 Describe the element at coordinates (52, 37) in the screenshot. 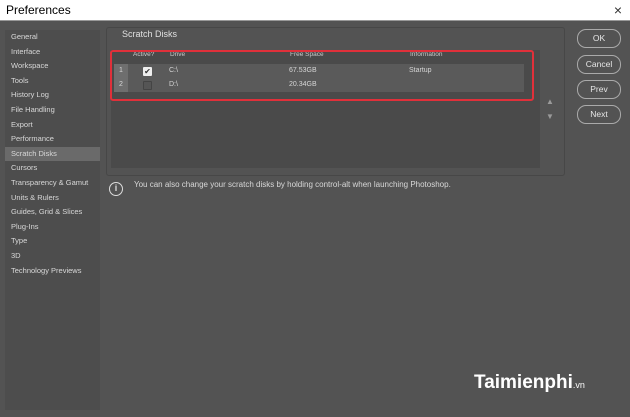

I see `sidebar-item-general: General` at that location.